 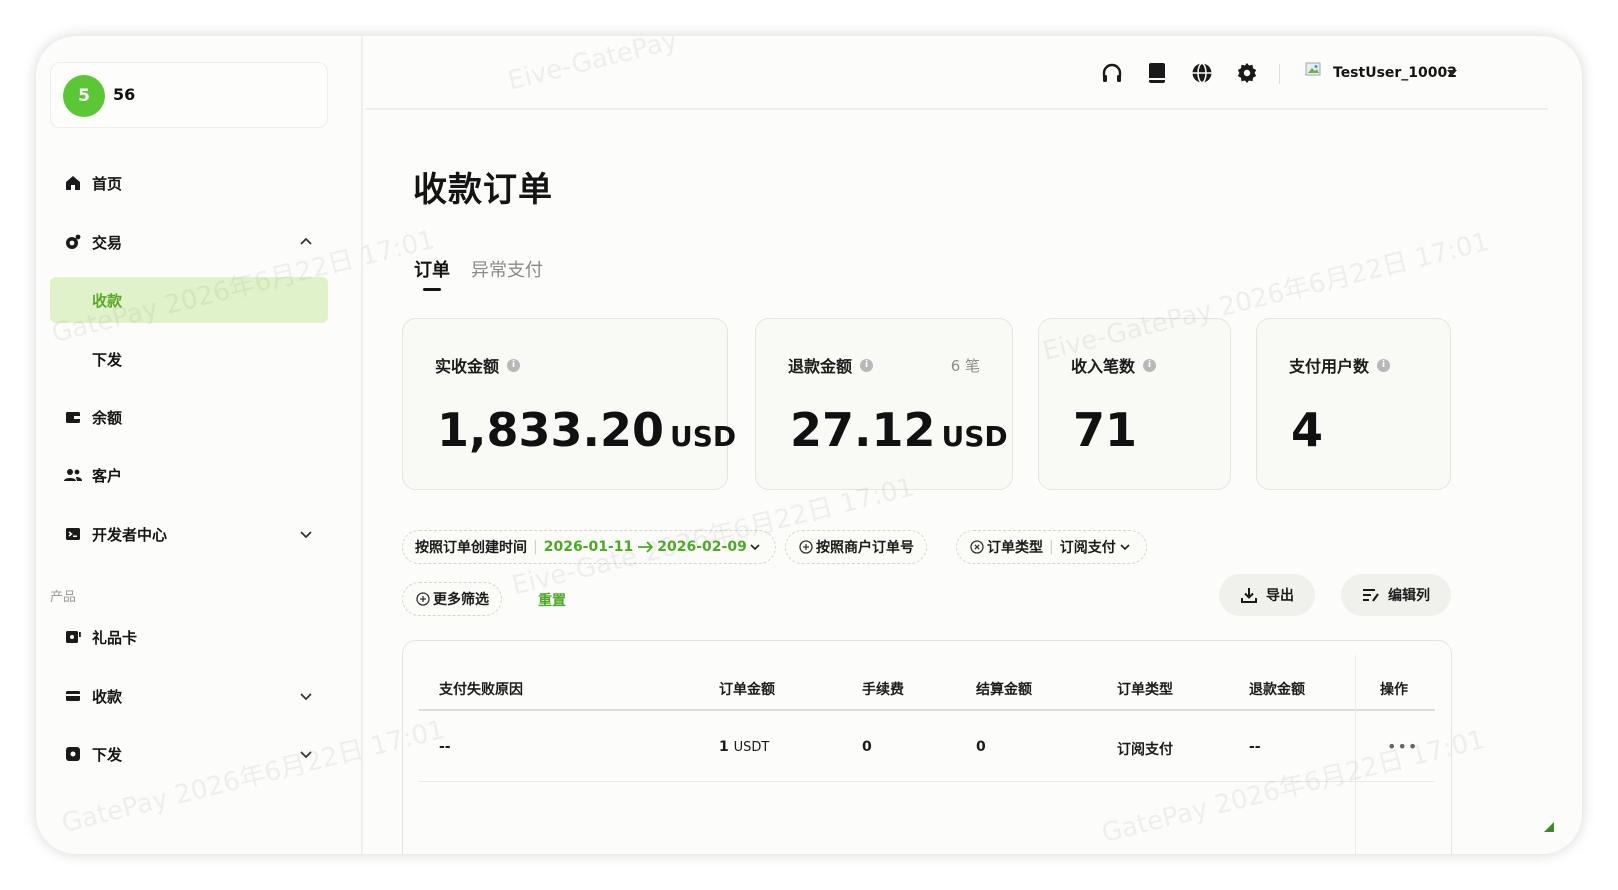 I want to click on cell-fail-reason: --, so click(x=445, y=747).